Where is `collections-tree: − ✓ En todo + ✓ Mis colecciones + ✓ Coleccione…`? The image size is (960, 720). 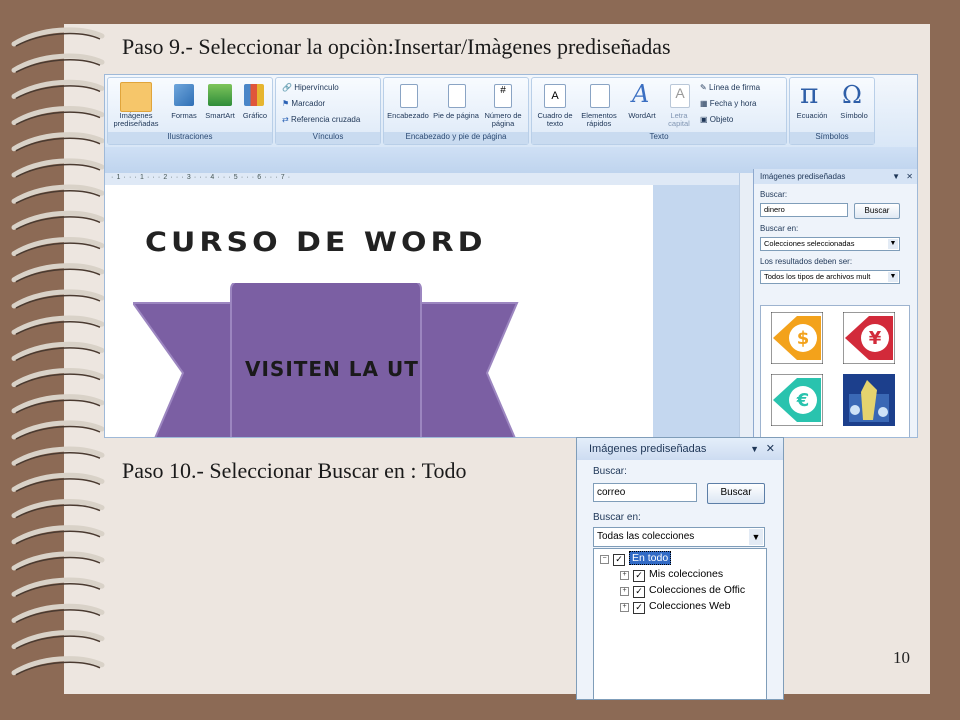
collections-tree: − ✓ En todo + ✓ Mis colecciones + ✓ Coleccione… is located at coordinates (680, 623).